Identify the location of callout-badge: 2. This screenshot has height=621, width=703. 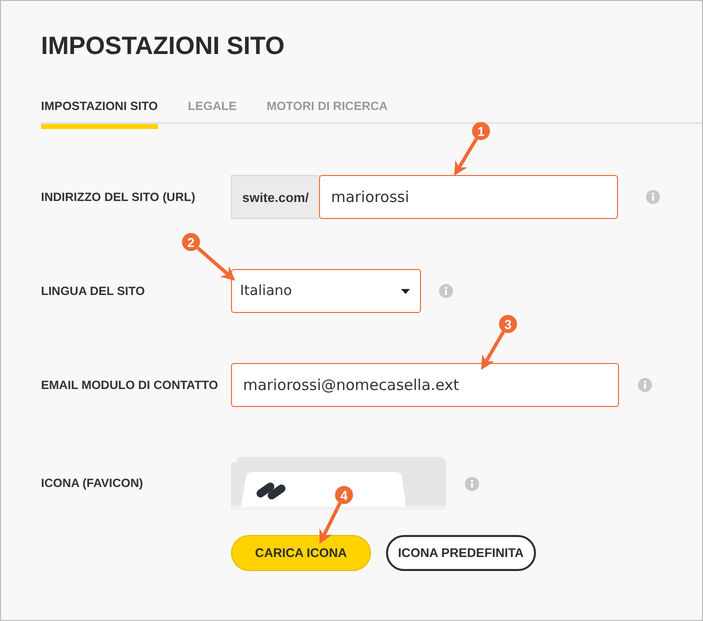
(191, 242).